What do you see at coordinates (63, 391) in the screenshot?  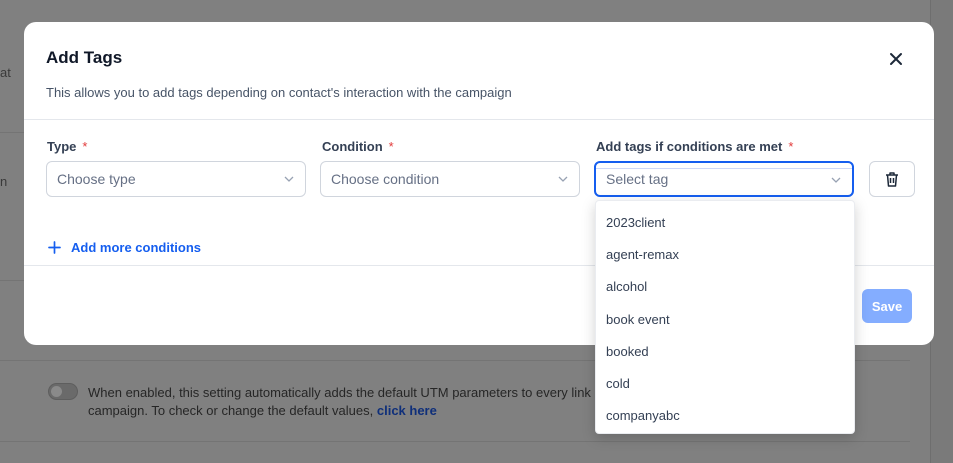 I see `utm-toggle` at bounding box center [63, 391].